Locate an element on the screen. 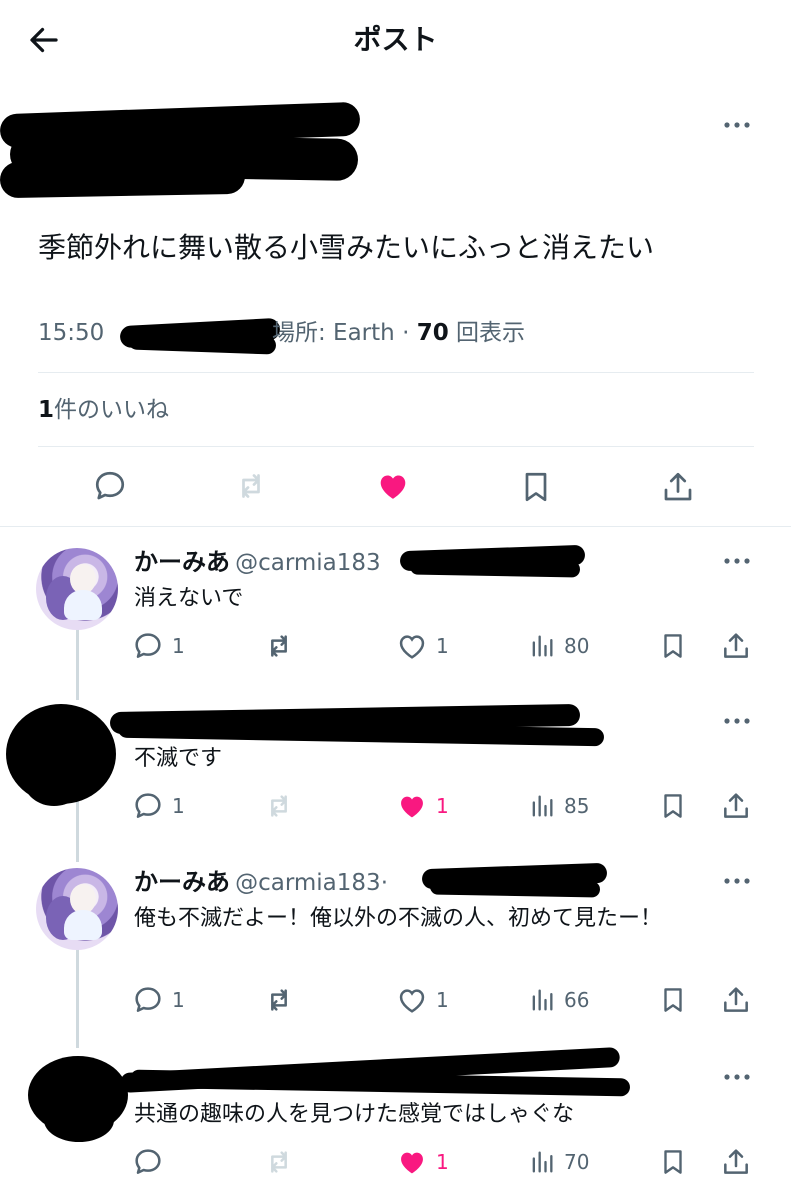  reply-views-count: 85 is located at coordinates (577, 806).